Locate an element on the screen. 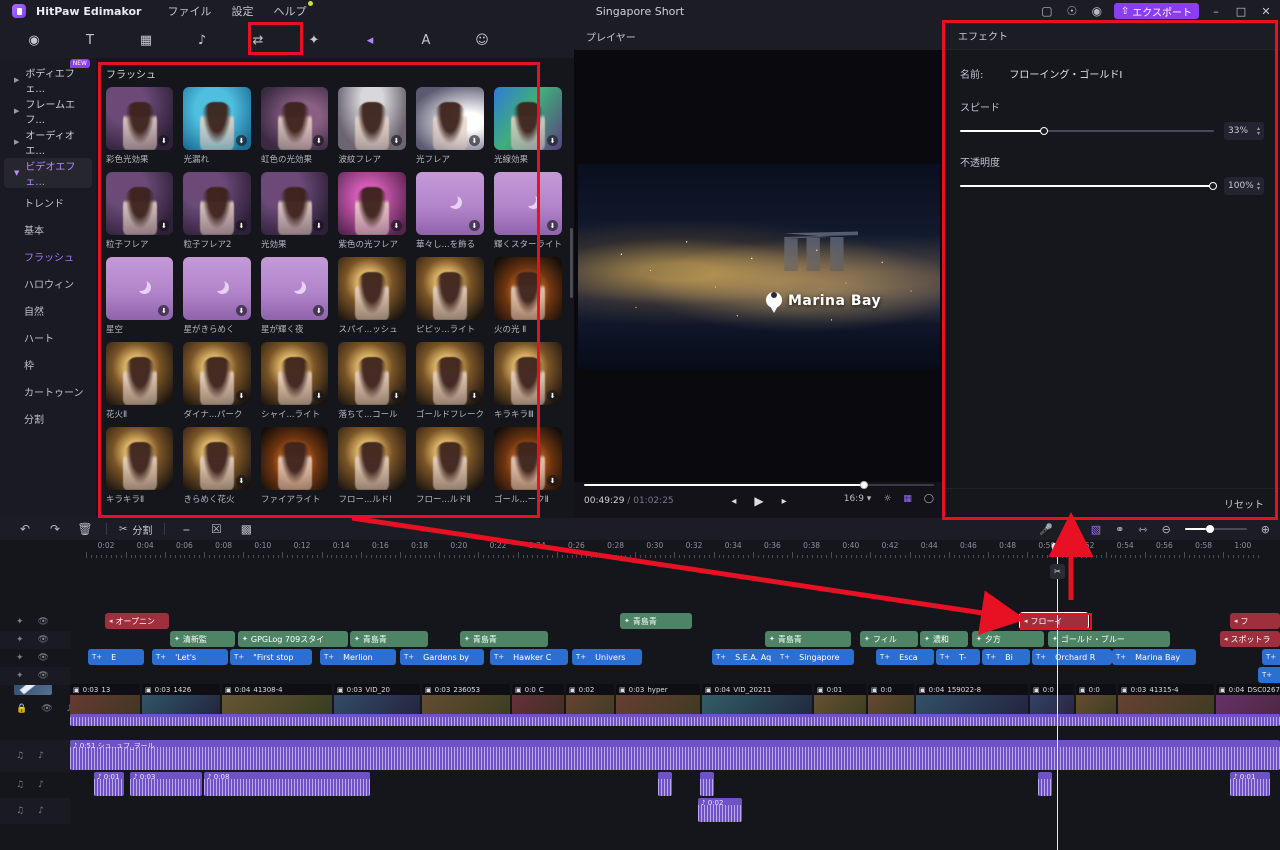  sfx-clip: ♪ 0:02 is located at coordinates (720, 810).